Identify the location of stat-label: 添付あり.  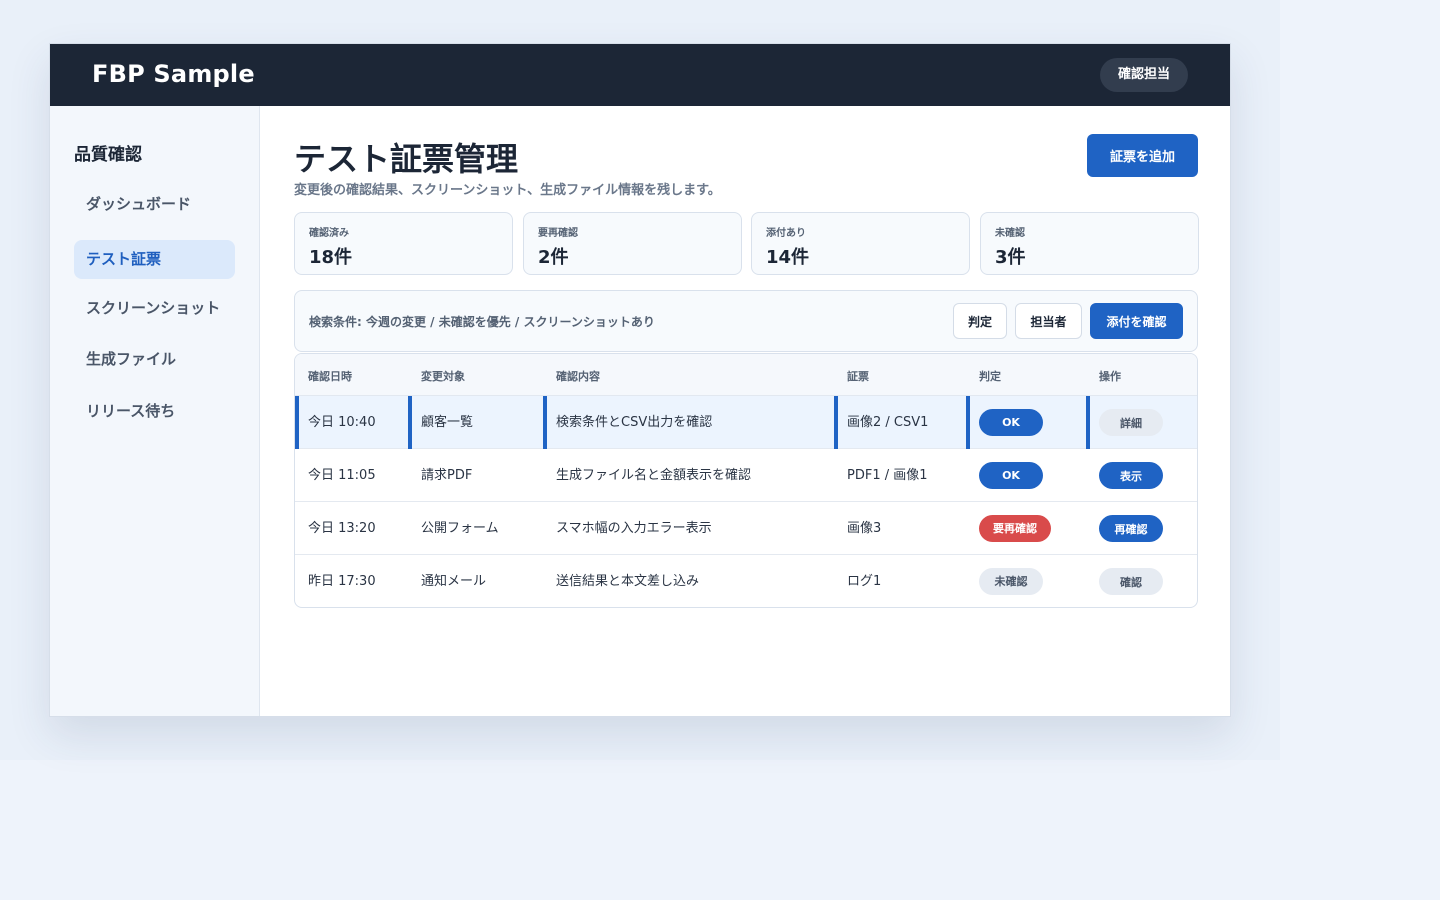
(786, 233).